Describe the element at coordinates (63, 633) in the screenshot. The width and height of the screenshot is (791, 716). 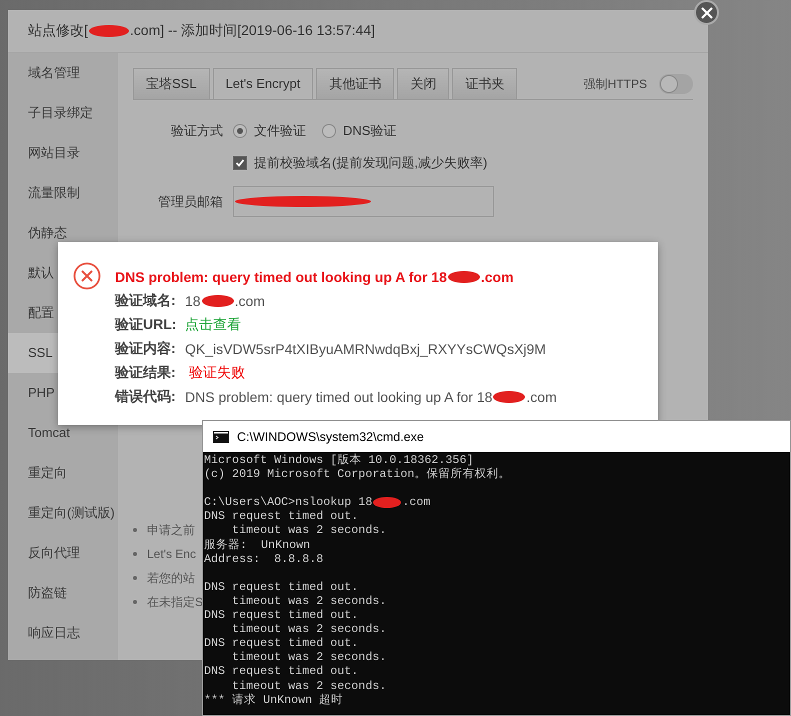
I see `sidebar-item: 响应日志` at that location.